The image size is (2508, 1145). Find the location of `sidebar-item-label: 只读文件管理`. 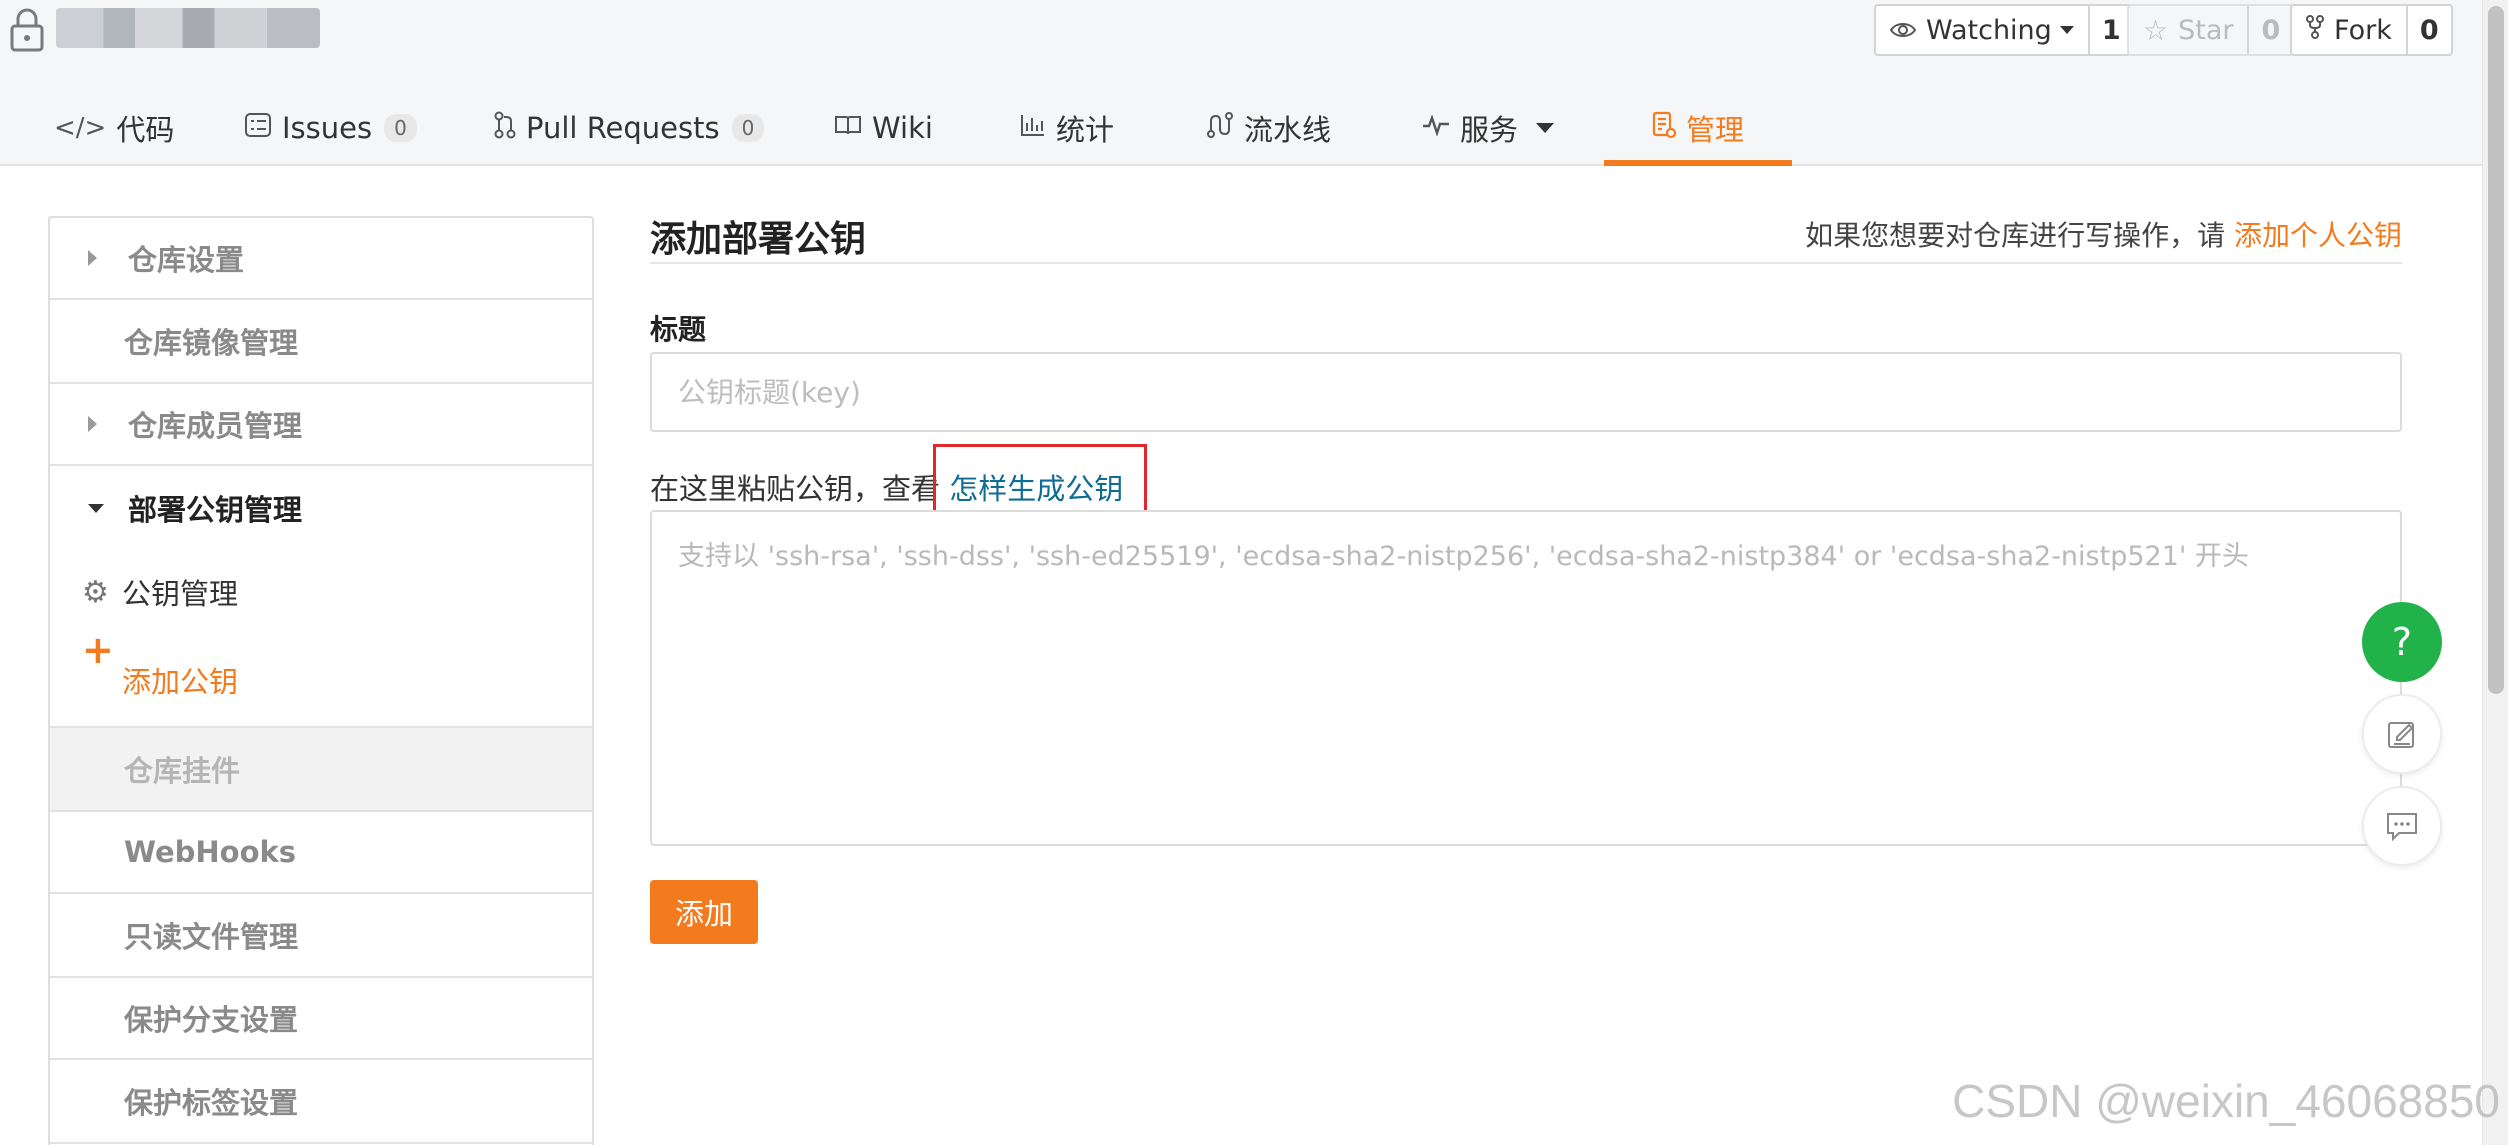

sidebar-item-label: 只读文件管理 is located at coordinates (211, 937).